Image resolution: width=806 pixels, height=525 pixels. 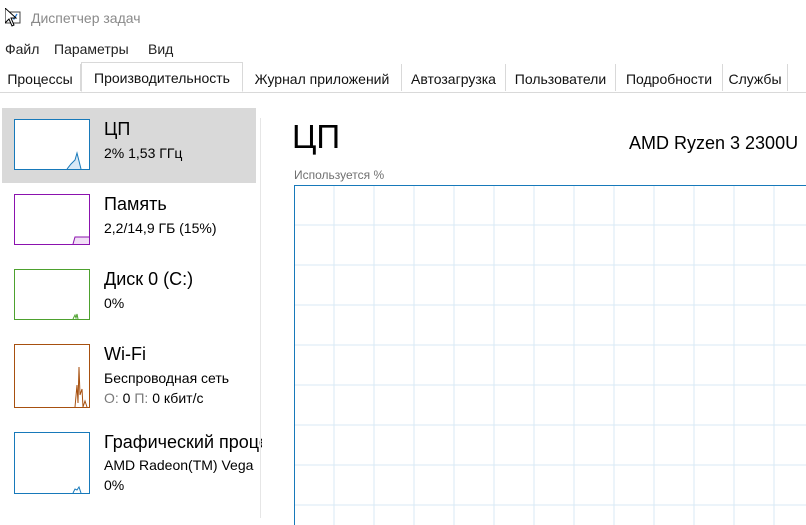 I want to click on sidebar-item-label: Память, so click(x=135, y=204).